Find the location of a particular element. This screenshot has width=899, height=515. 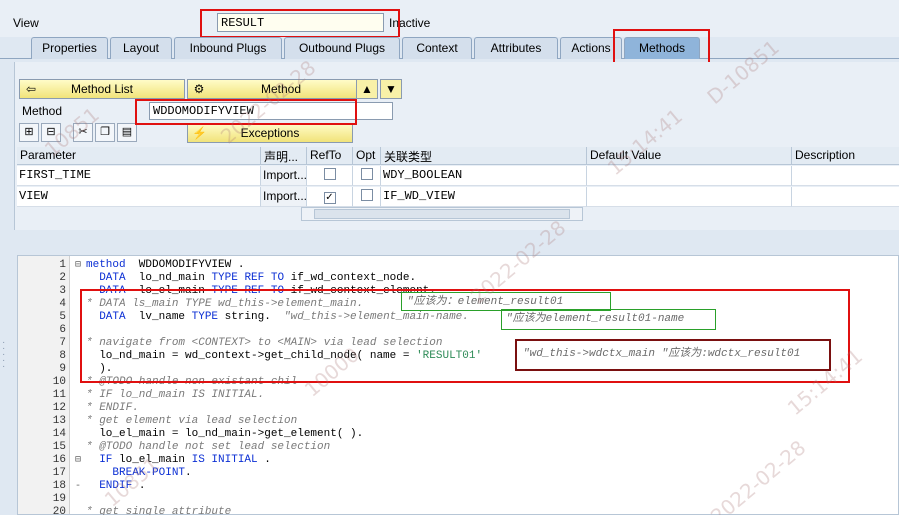

code-token: ). is located at coordinates (99, 369).